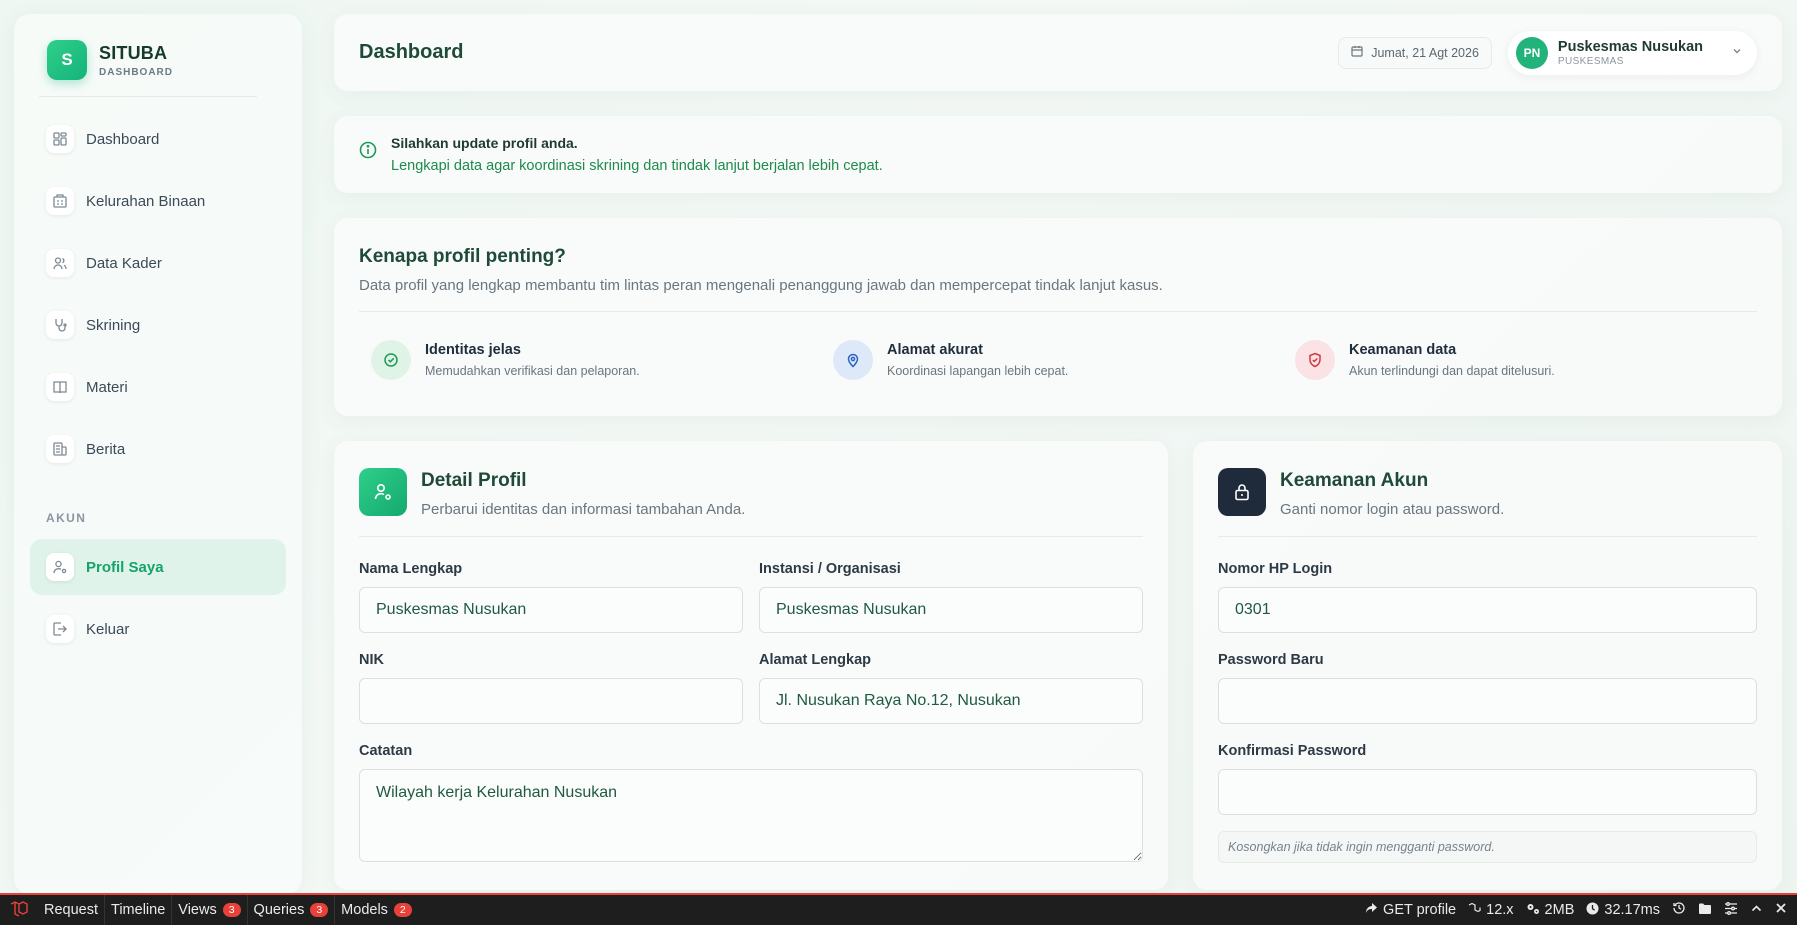 This screenshot has width=1797, height=925. What do you see at coordinates (1592, 910) in the screenshot?
I see `clock-icon` at bounding box center [1592, 910].